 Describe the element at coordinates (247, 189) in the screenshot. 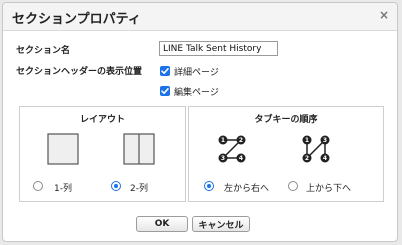

I see `left-to-right-label: 左から右へ` at that location.